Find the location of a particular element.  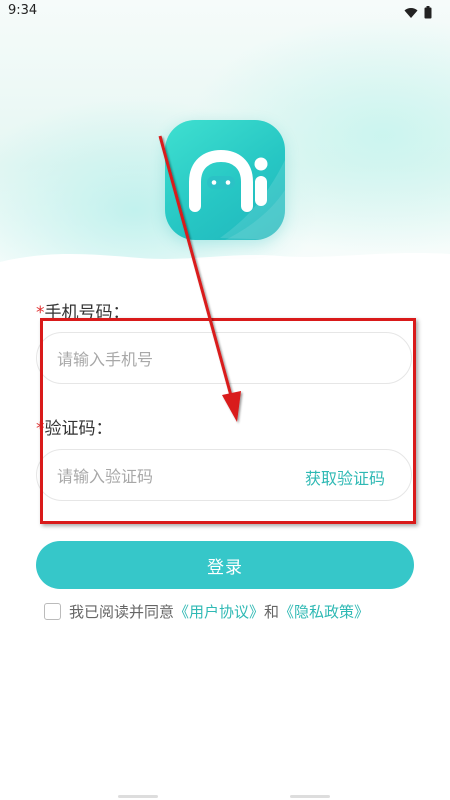

agreement-checkbox is located at coordinates (52, 611).